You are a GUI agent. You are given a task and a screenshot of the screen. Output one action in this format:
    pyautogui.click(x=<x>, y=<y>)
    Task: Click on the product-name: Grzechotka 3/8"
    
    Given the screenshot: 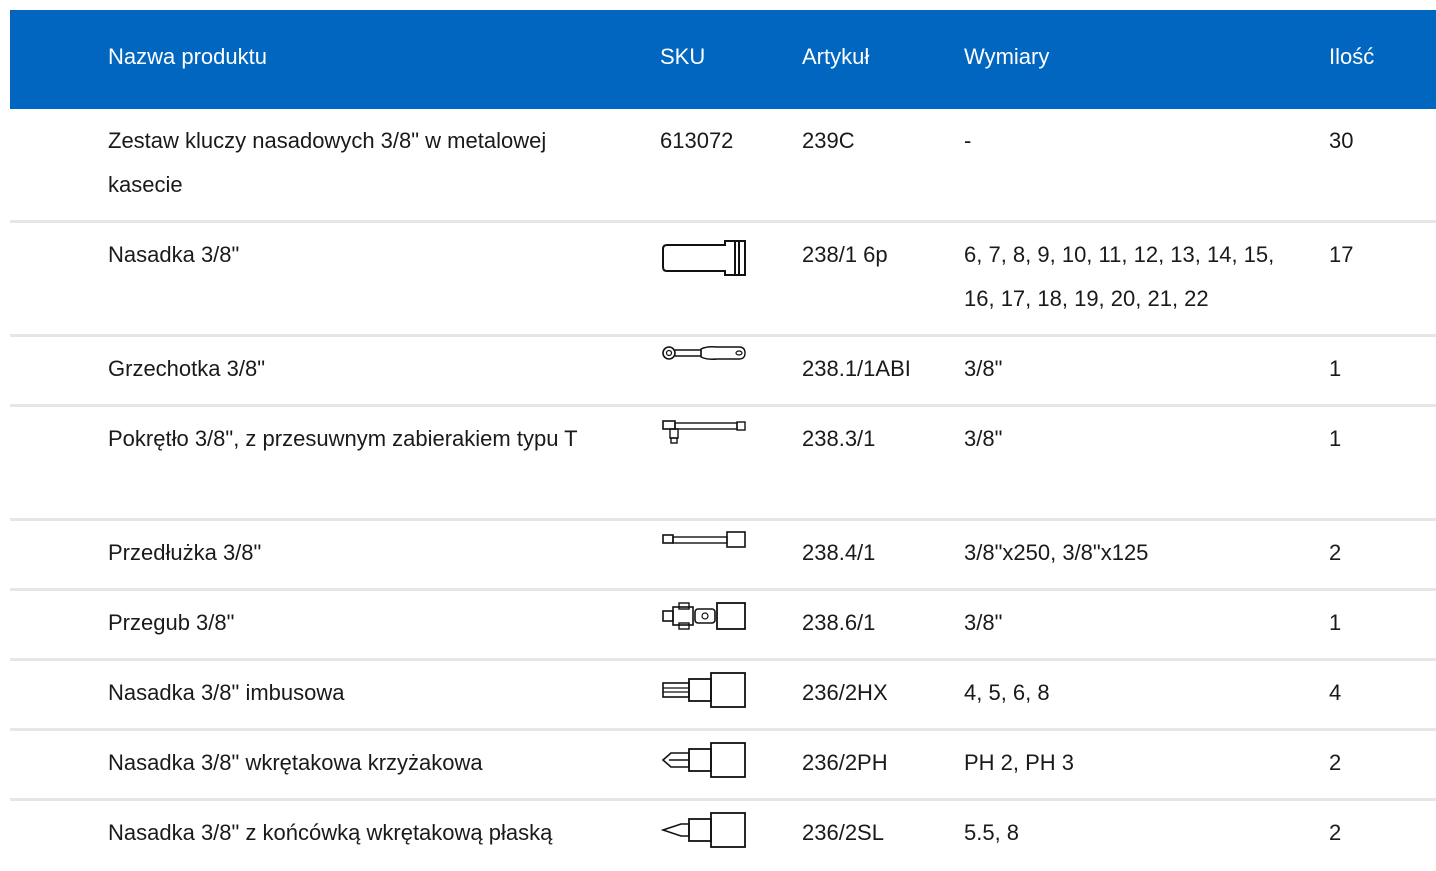 What is the action you would take?
    pyautogui.click(x=186, y=368)
    